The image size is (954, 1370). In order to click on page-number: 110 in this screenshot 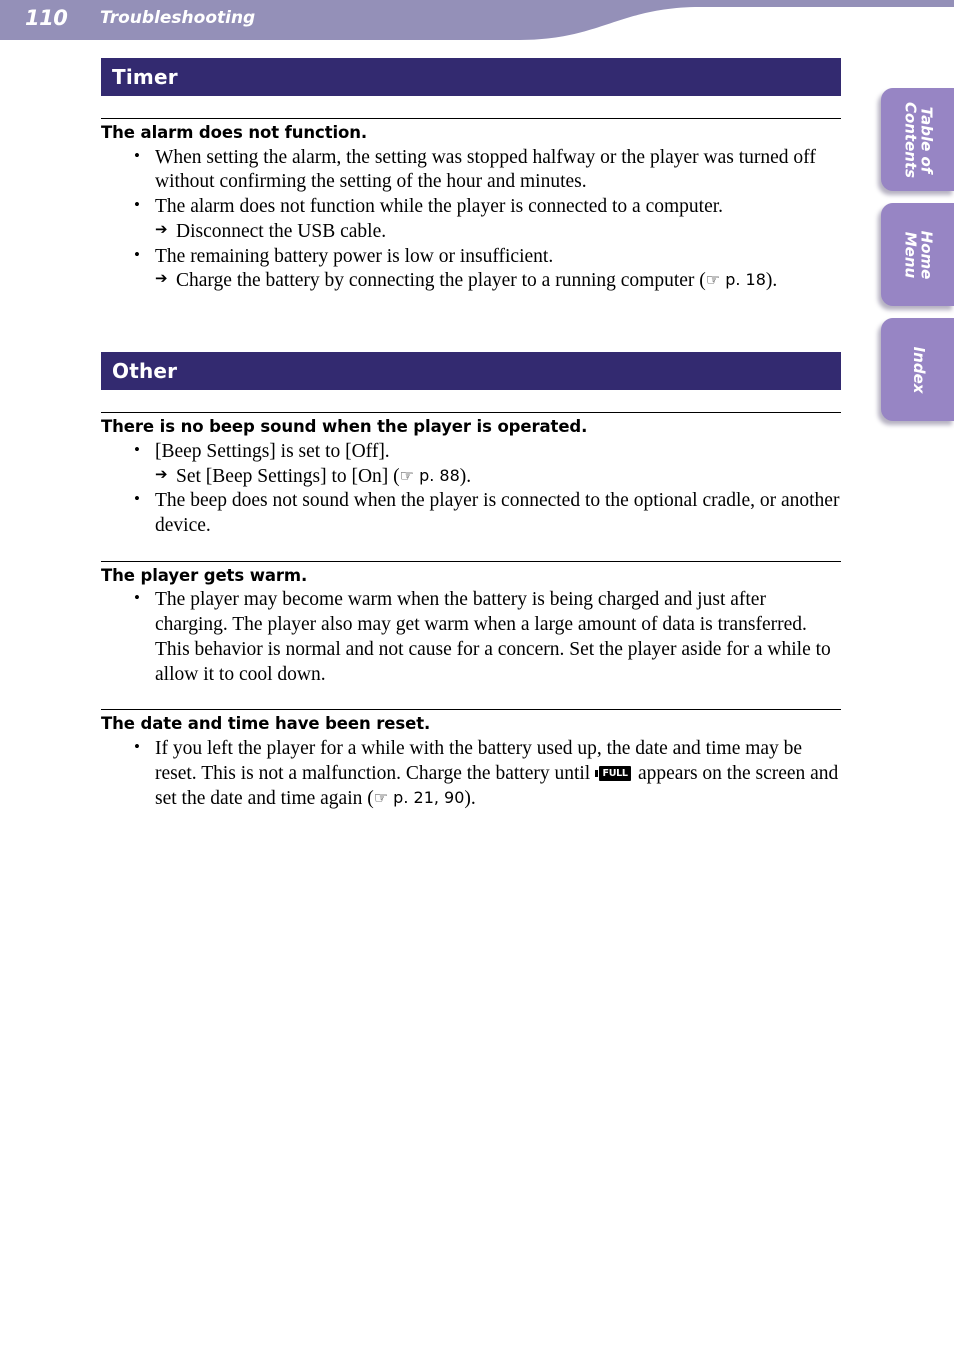, I will do `click(46, 18)`.